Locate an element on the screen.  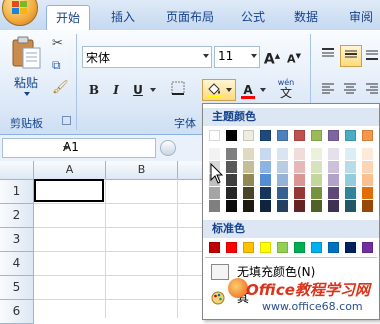
paste-label: 粘贴 is located at coordinates (26, 82).